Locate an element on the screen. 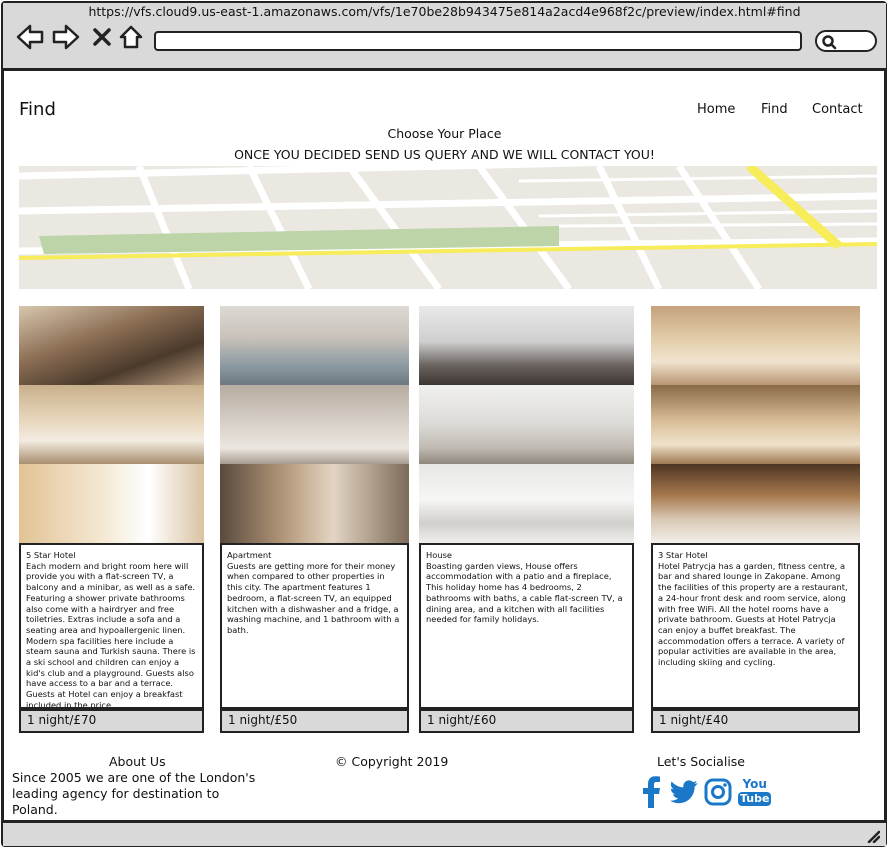 The image size is (889, 849). nav-home: Home is located at coordinates (716, 109).